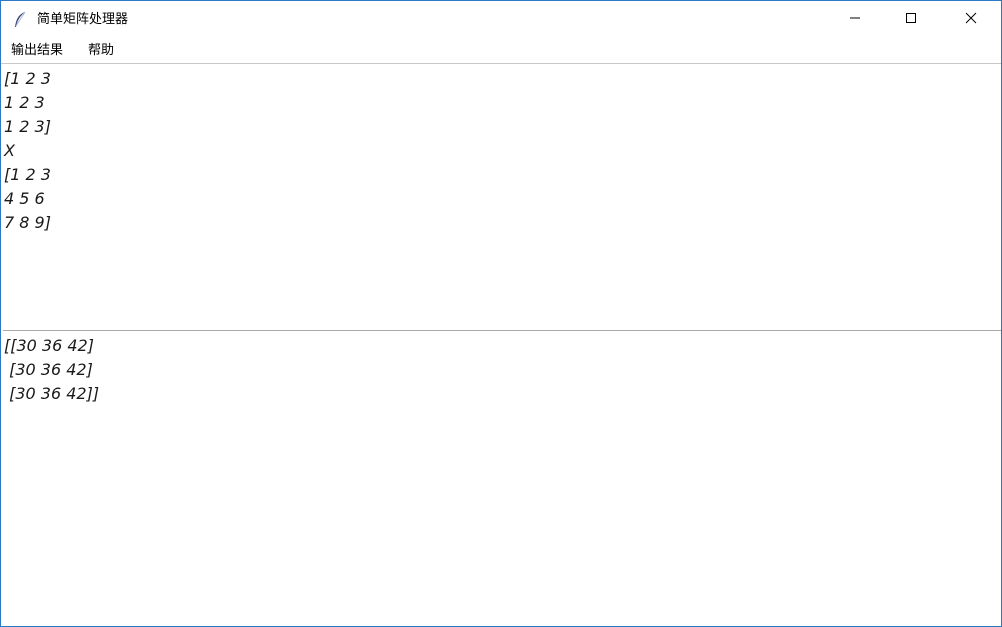 This screenshot has width=1002, height=627. Describe the element at coordinates (37, 51) in the screenshot. I see `menu-output-results: 输出结果` at that location.